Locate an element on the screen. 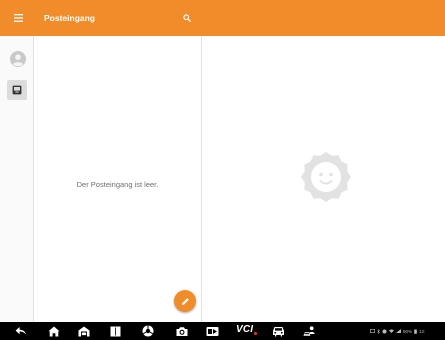 The height and width of the screenshot is (340, 445). browser-button is located at coordinates (147, 331).